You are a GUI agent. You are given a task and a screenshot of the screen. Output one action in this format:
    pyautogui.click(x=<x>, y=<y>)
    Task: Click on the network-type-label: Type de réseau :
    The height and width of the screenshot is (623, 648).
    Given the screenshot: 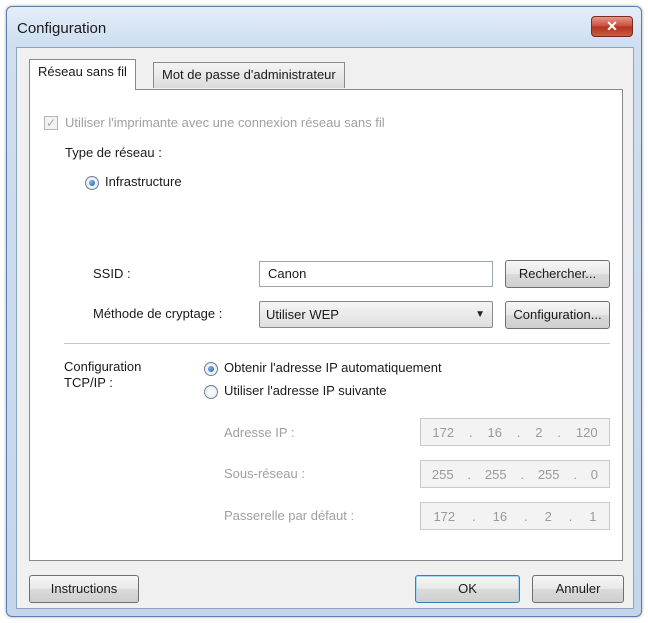 What is the action you would take?
    pyautogui.click(x=113, y=152)
    